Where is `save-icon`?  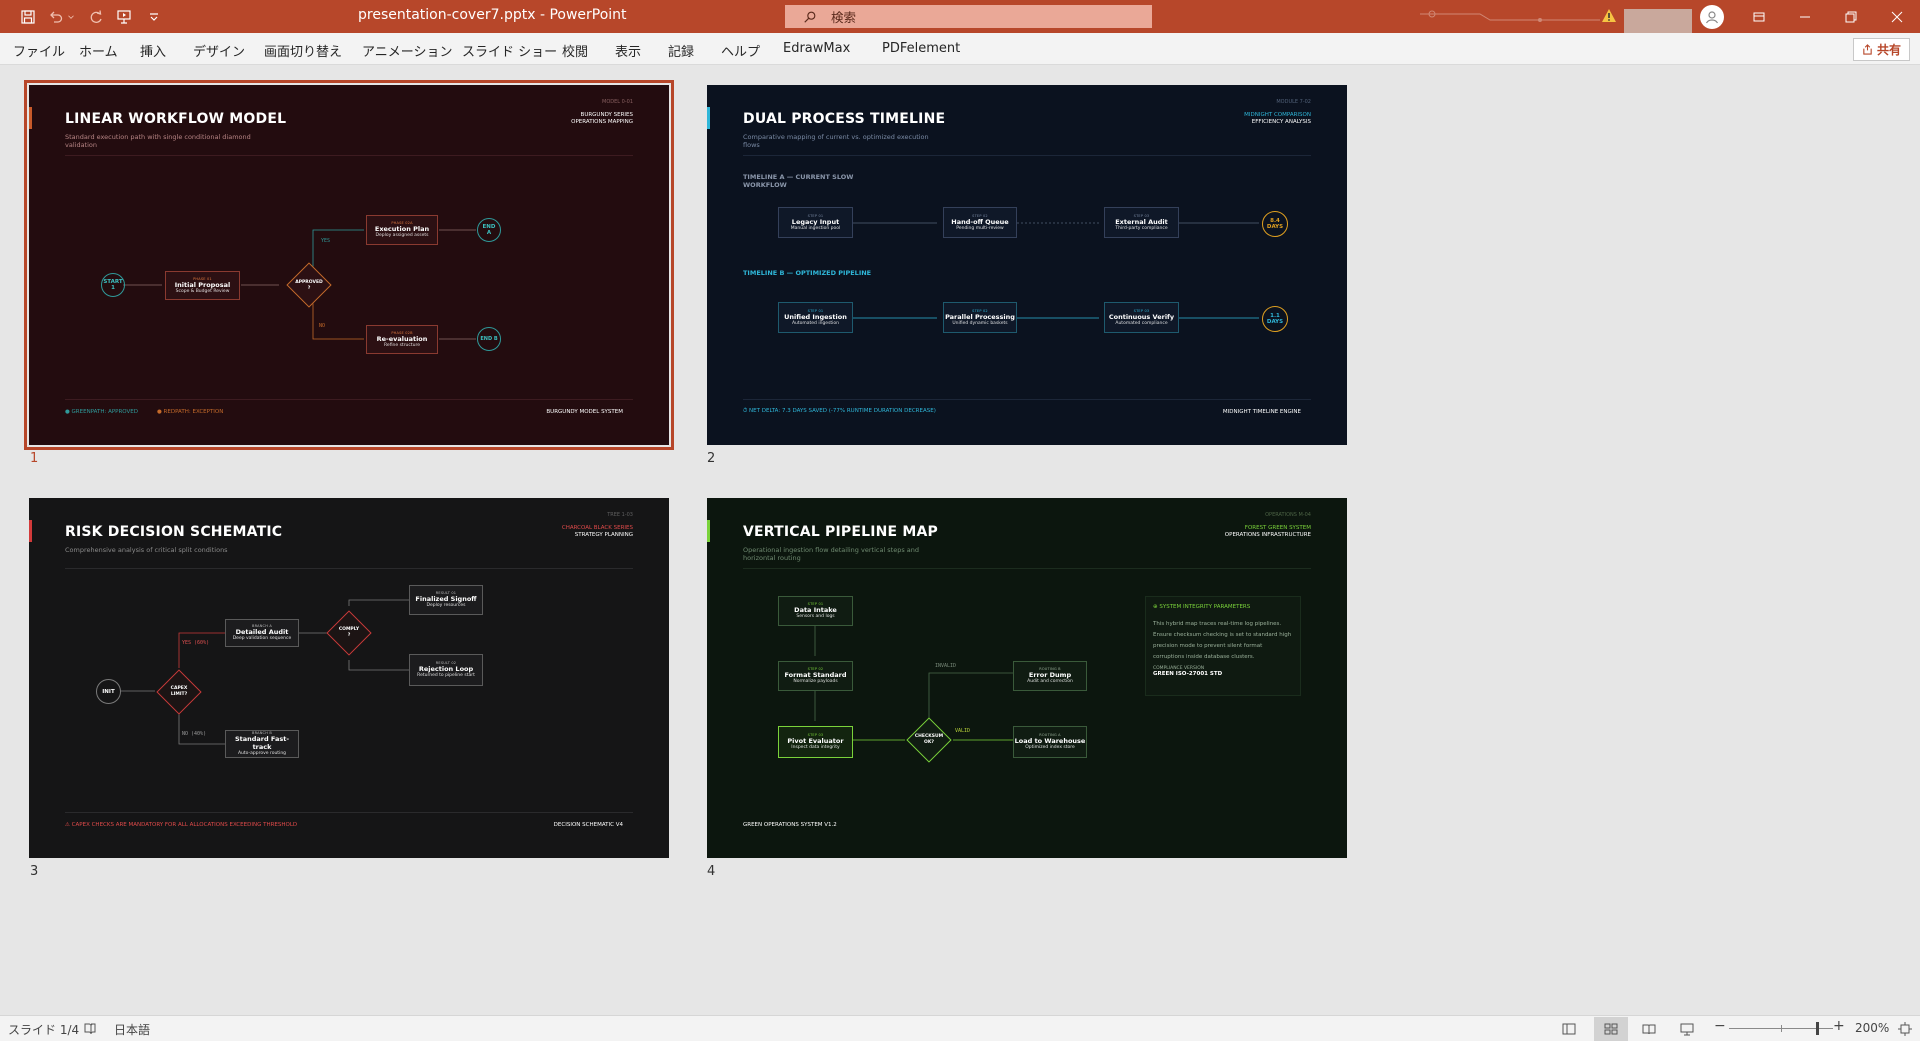
save-icon is located at coordinates (28, 17).